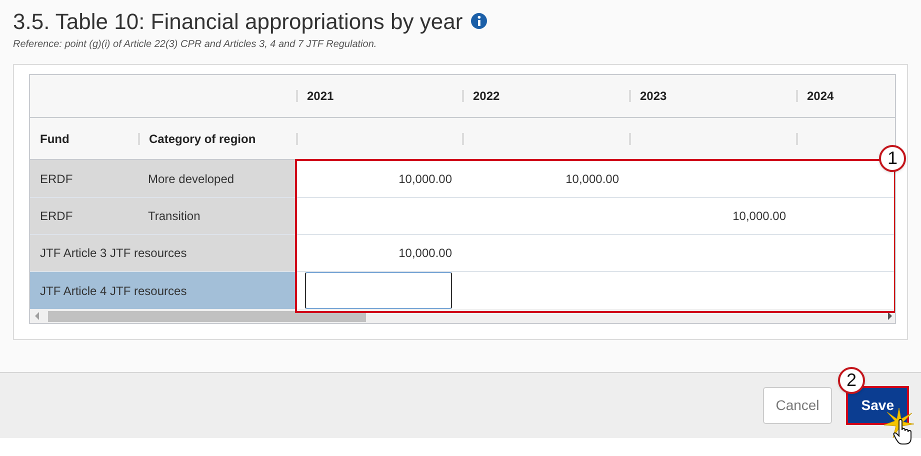 Image resolution: width=921 pixels, height=456 pixels. I want to click on column-header: 2022, so click(486, 96).